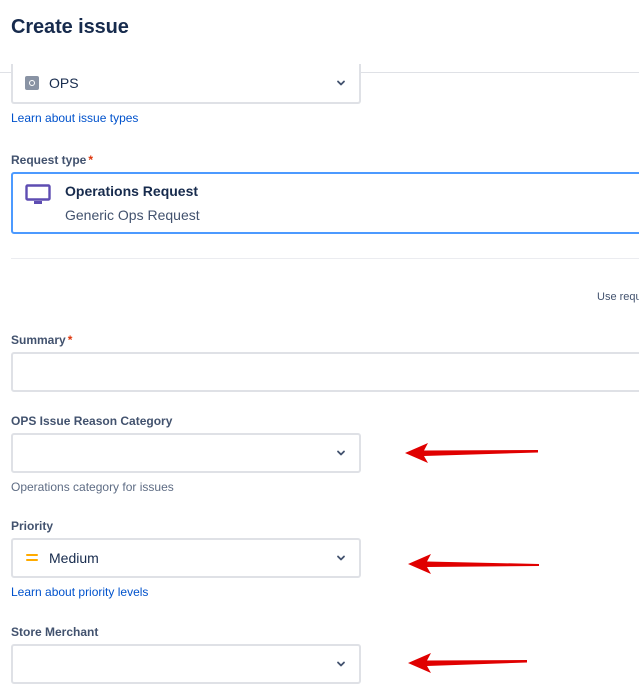 This screenshot has width=639, height=696. What do you see at coordinates (186, 664) in the screenshot?
I see `store-merchant-select` at bounding box center [186, 664].